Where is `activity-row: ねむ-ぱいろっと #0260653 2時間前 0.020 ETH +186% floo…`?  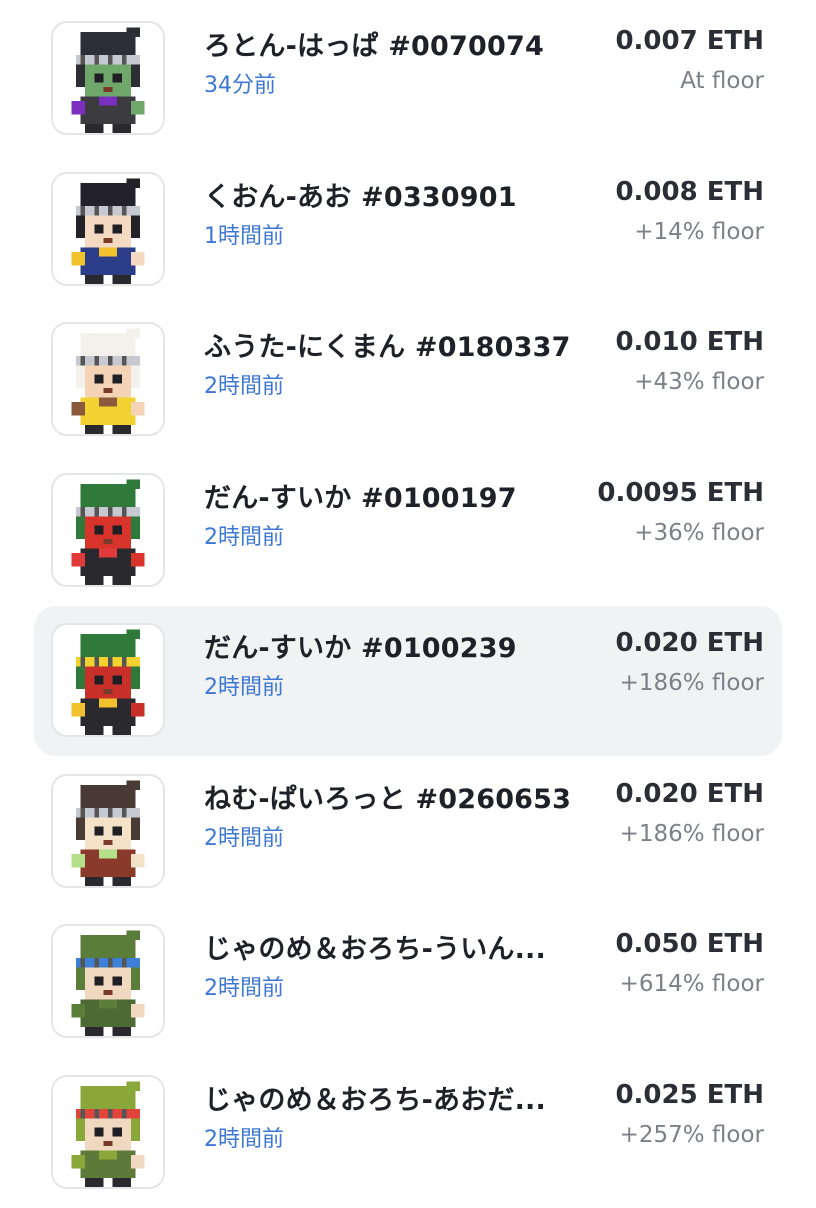
activity-row: ねむ-ぱいろっと #0260653 2時間前 0.020 ETH +186% floo… is located at coordinates (408, 832).